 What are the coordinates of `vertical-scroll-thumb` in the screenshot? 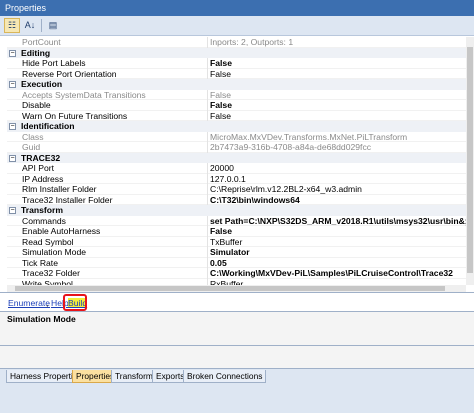 It's located at (470, 160).